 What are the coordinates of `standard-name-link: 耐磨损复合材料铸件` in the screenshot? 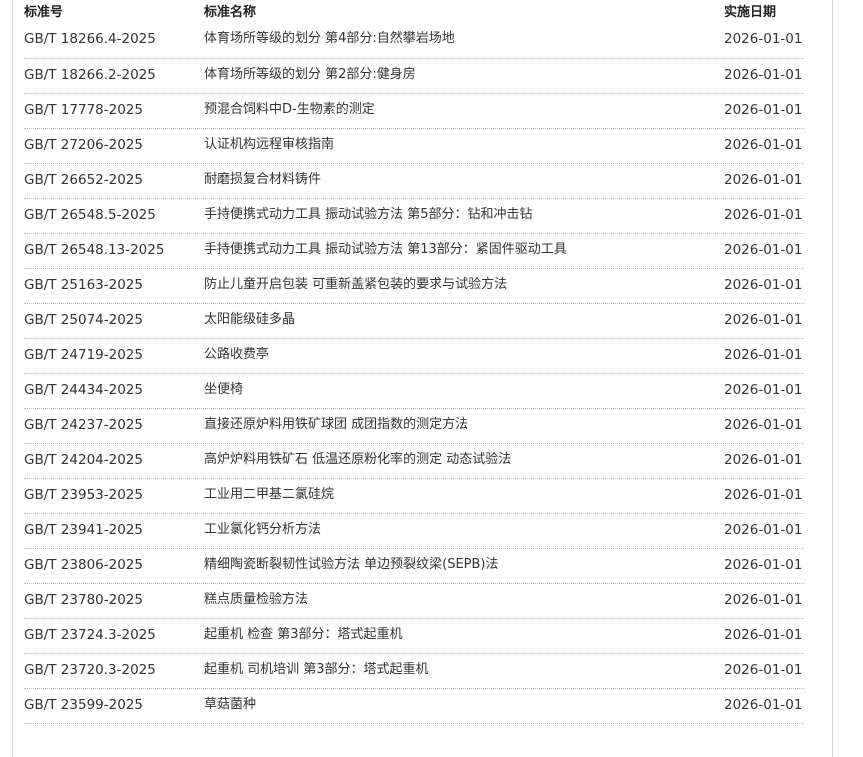 It's located at (262, 180).